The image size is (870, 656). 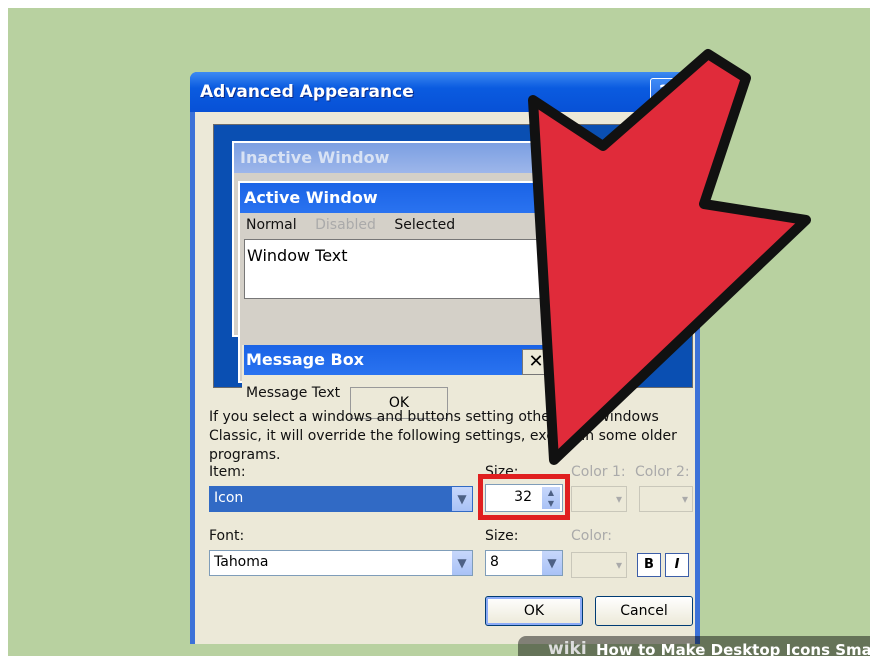 What do you see at coordinates (733, 648) in the screenshot?
I see `watermark-title: How to Make Desktop Icons Smaller` at bounding box center [733, 648].